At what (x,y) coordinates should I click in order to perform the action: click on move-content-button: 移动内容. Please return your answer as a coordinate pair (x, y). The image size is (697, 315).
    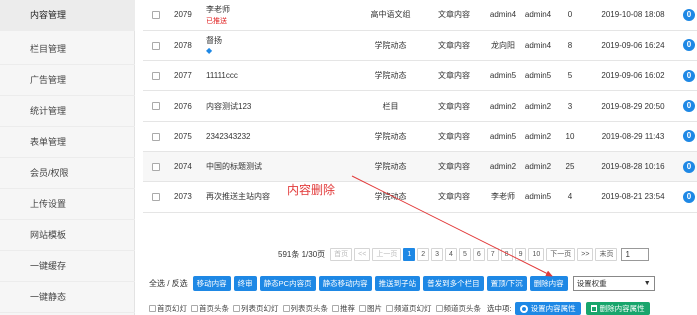
    Looking at the image, I should click on (211, 283).